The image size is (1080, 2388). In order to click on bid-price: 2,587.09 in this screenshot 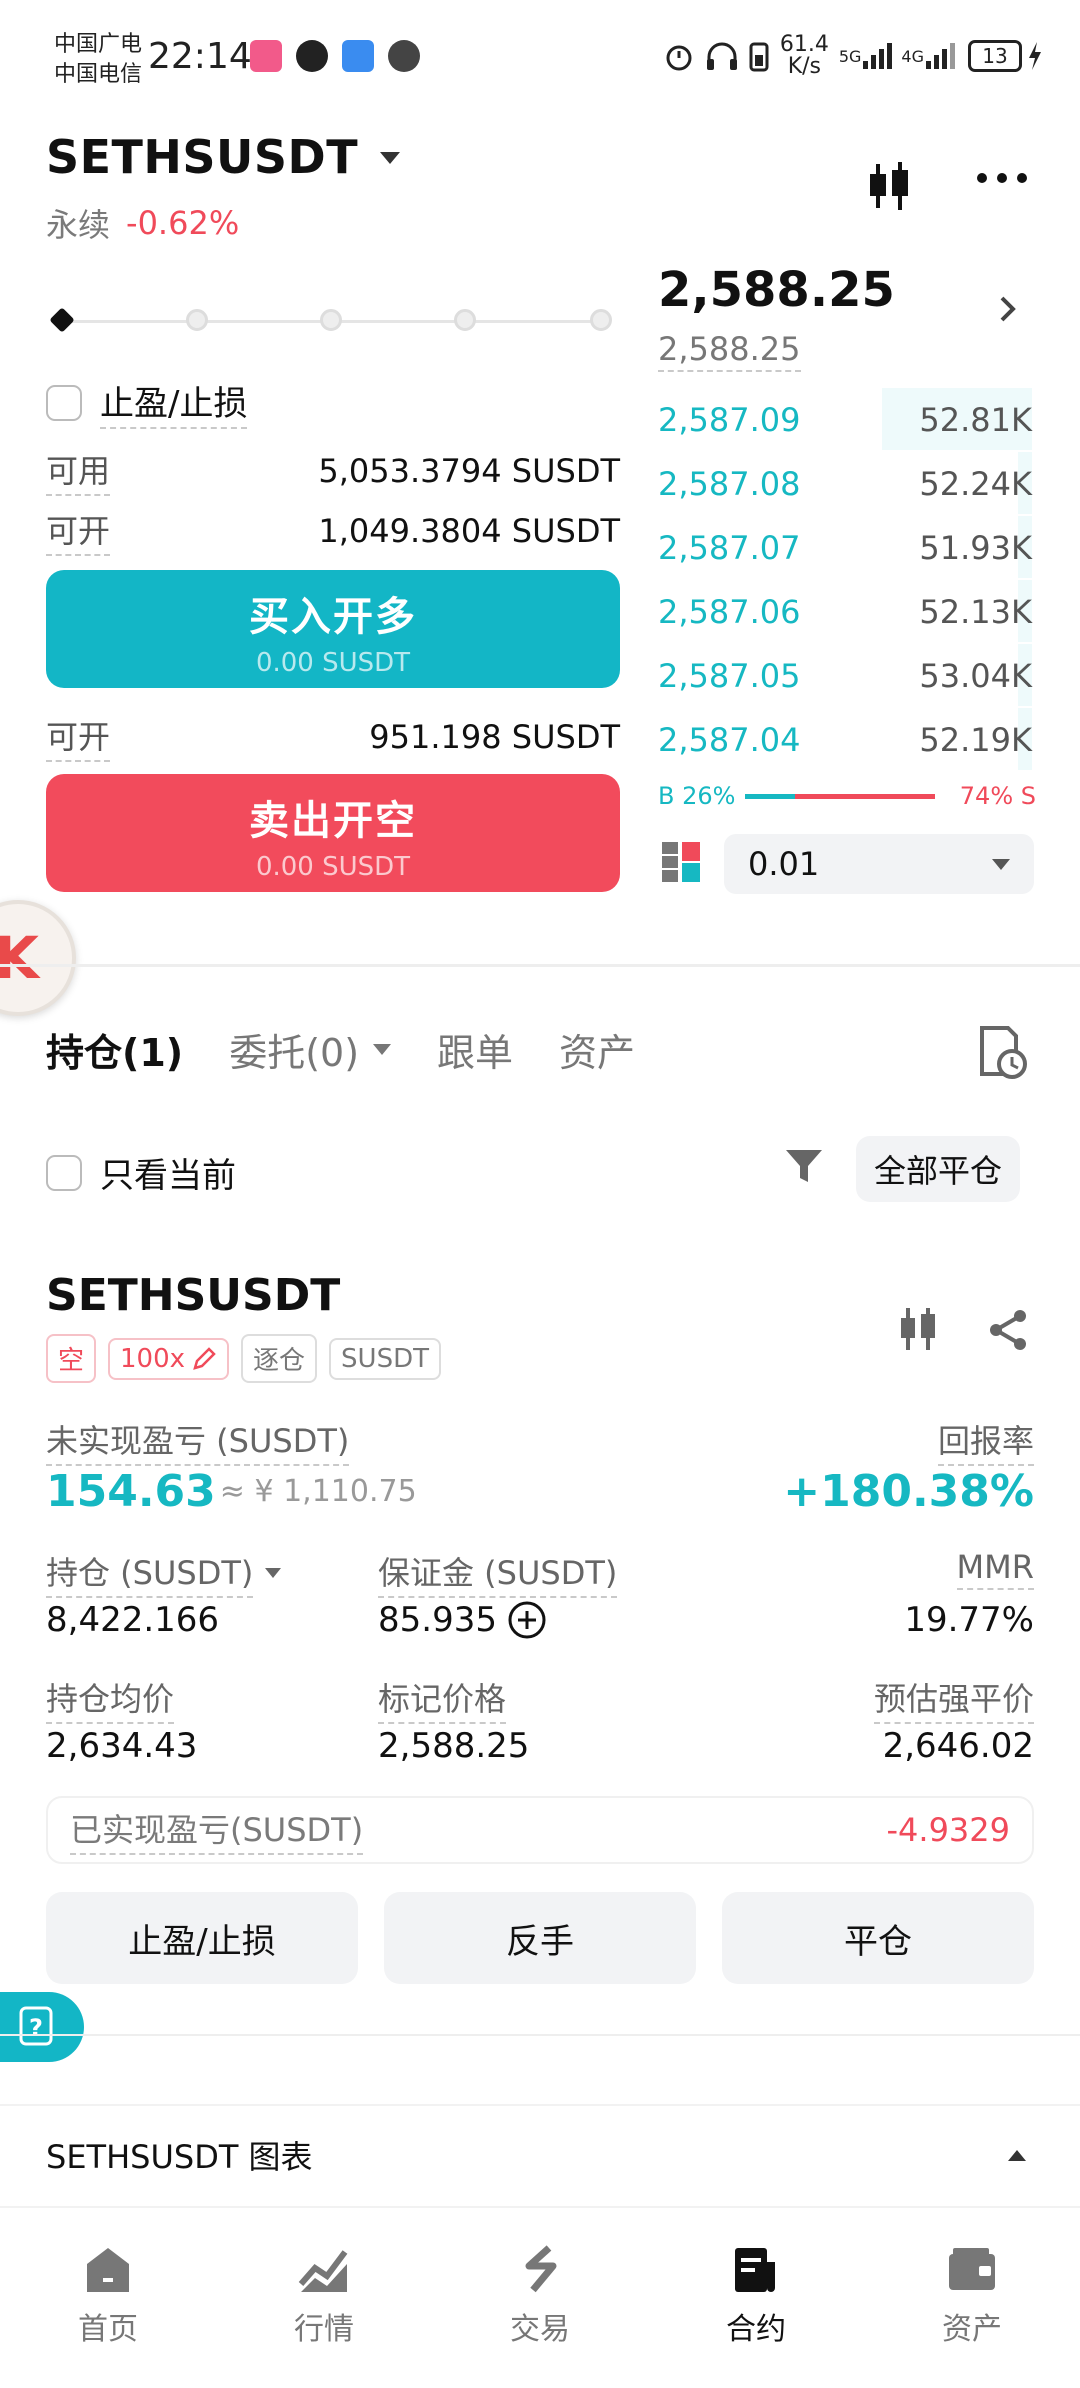, I will do `click(729, 420)`.